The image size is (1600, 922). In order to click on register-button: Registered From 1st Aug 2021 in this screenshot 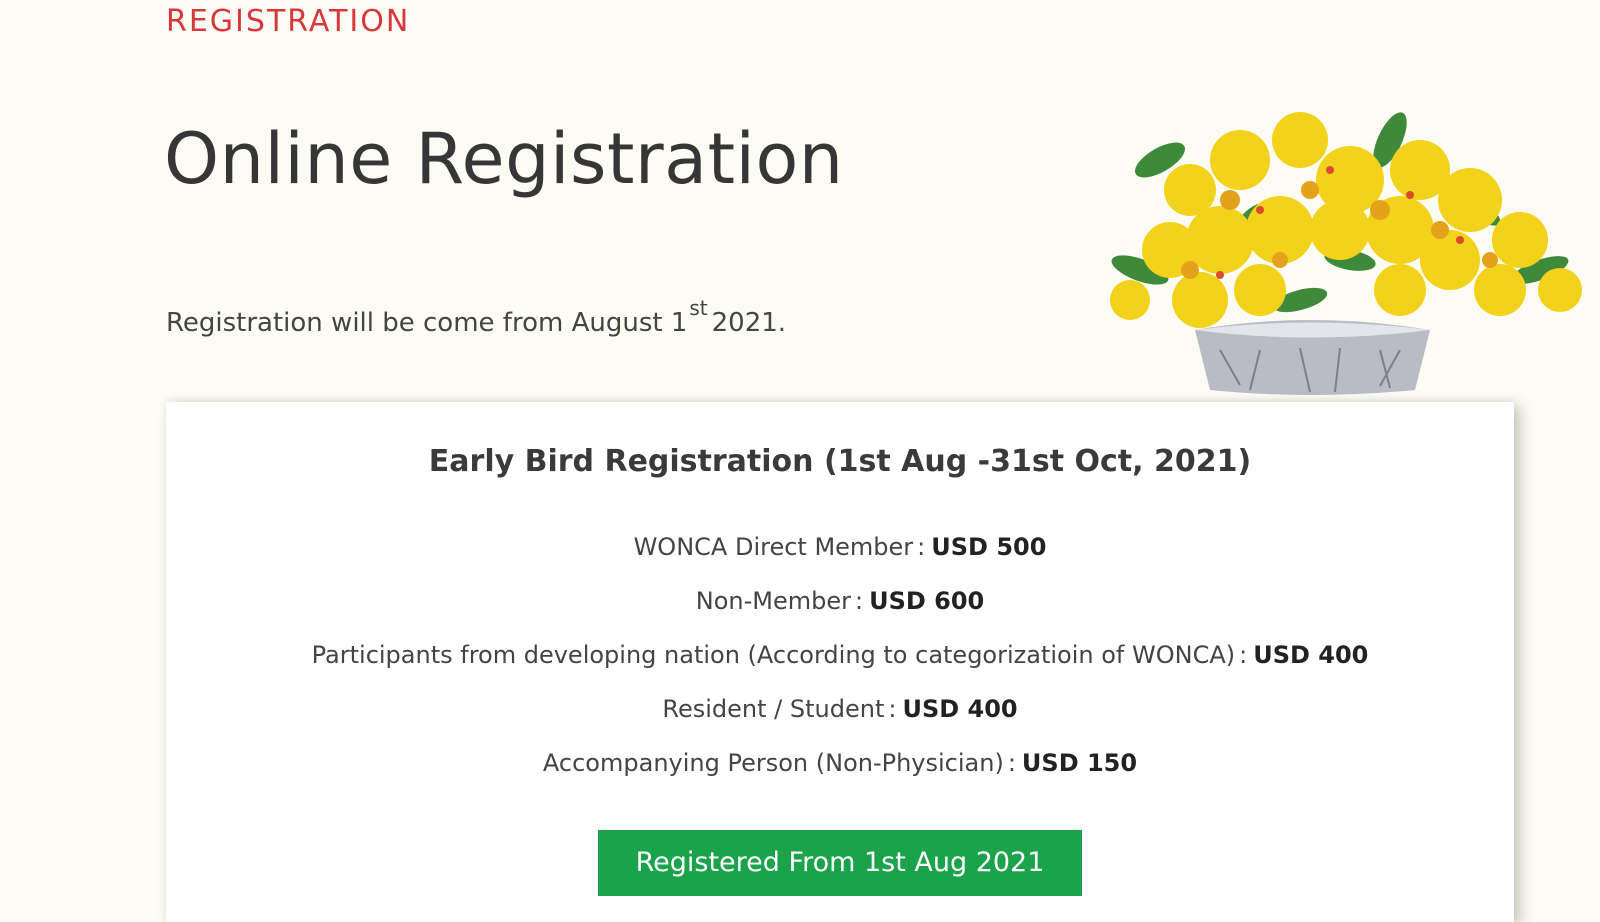, I will do `click(840, 863)`.